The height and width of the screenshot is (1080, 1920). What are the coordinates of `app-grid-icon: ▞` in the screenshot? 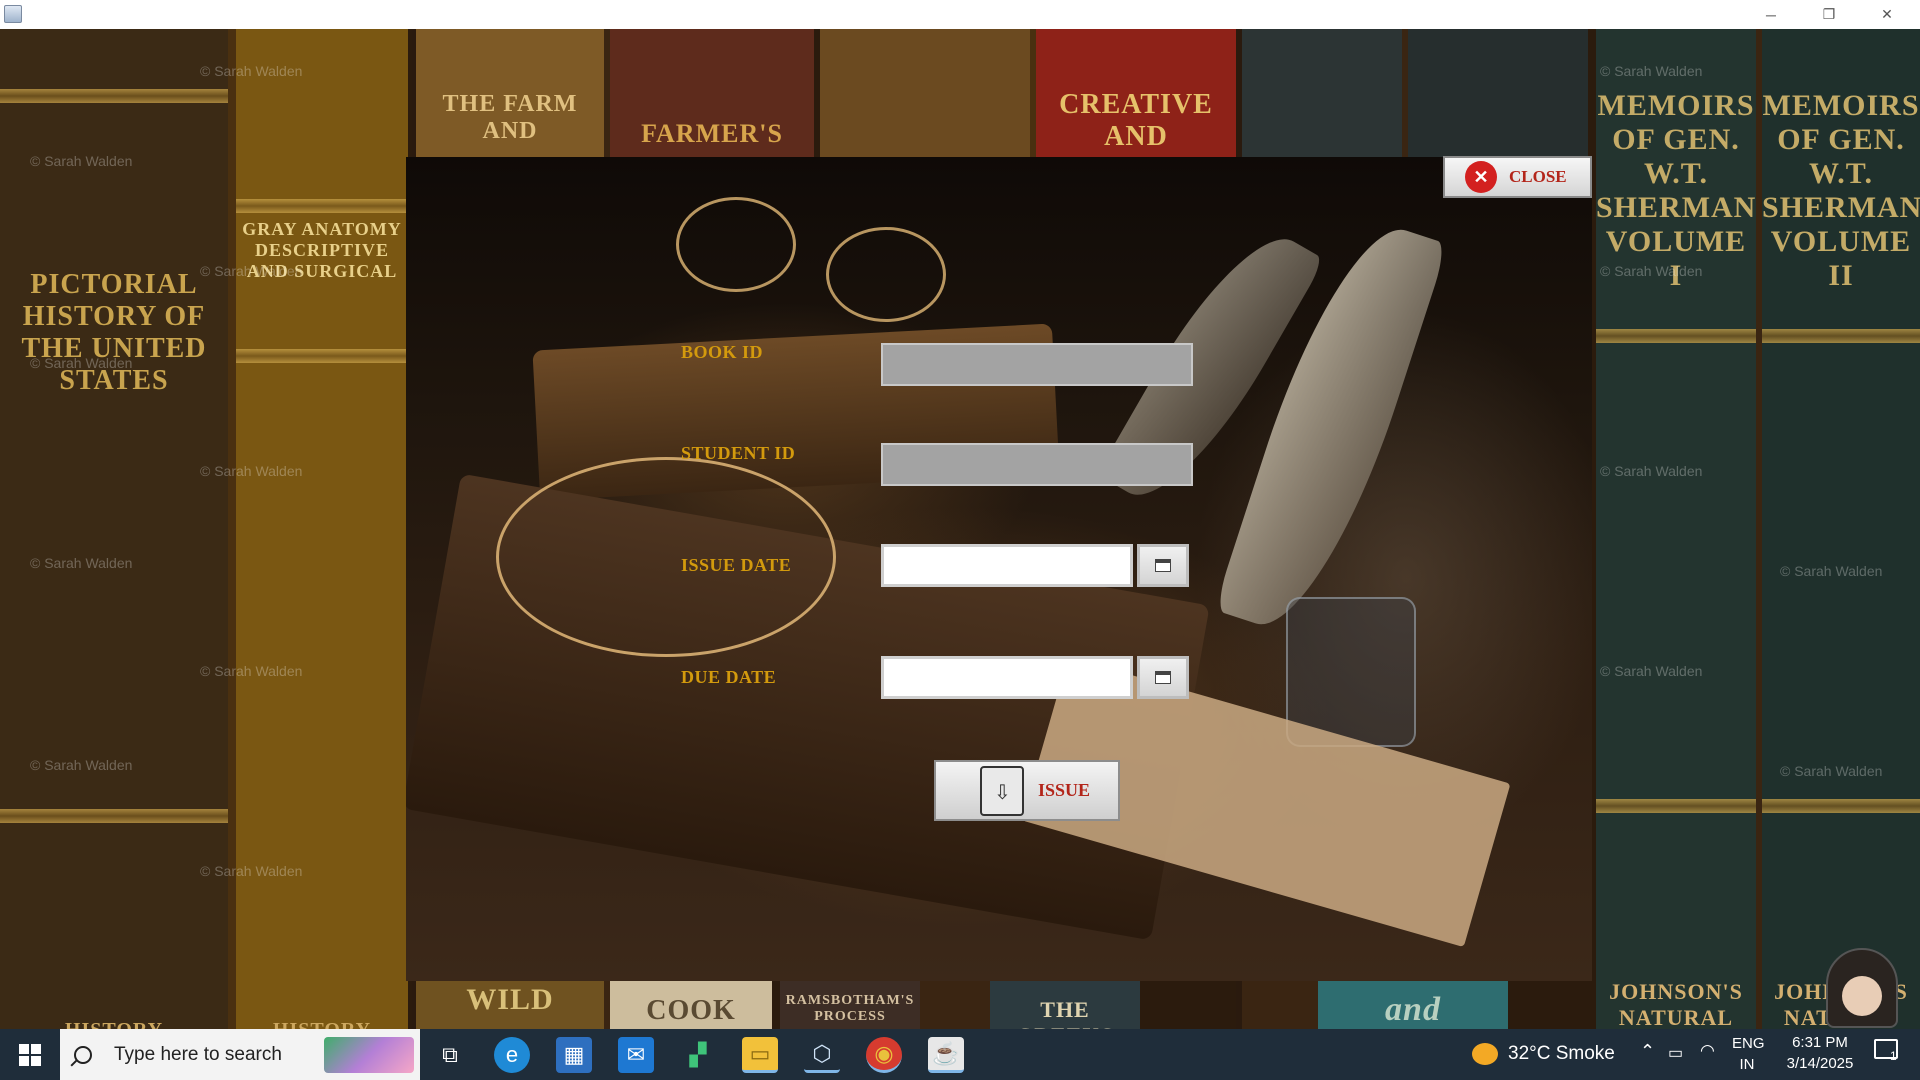 It's located at (698, 1055).